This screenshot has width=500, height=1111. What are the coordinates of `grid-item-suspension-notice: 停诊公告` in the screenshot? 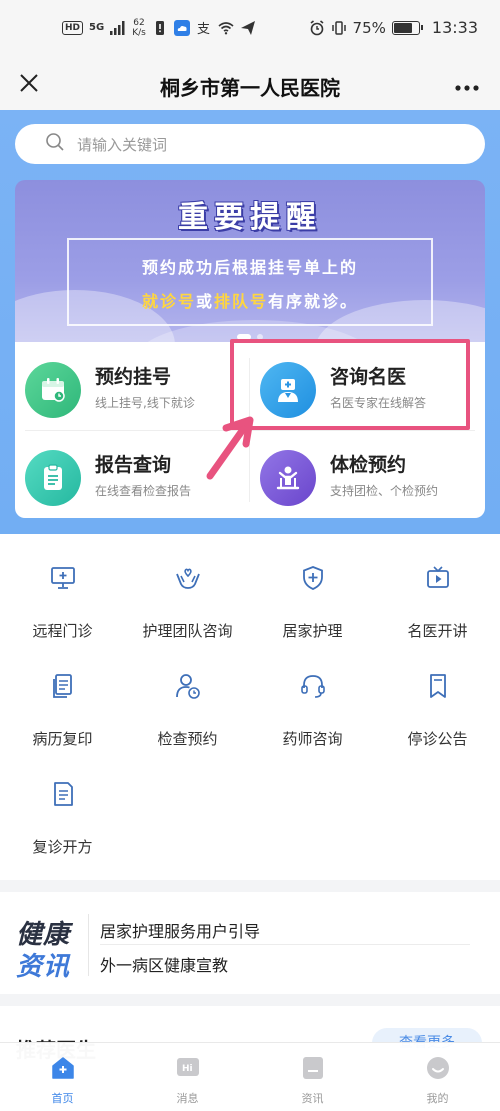 It's located at (437, 696).